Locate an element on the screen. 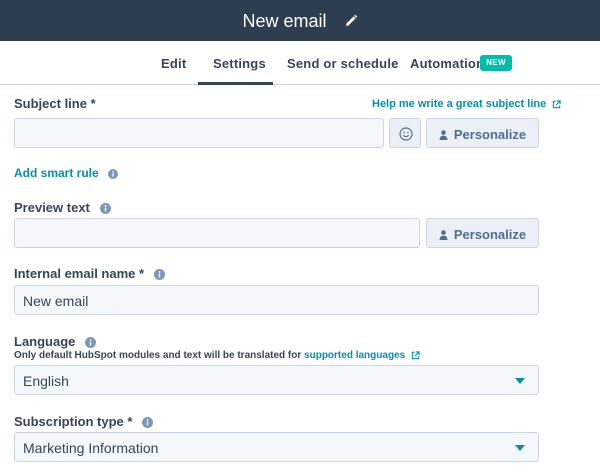  subscription-type-select: Marketing Information is located at coordinates (276, 447).